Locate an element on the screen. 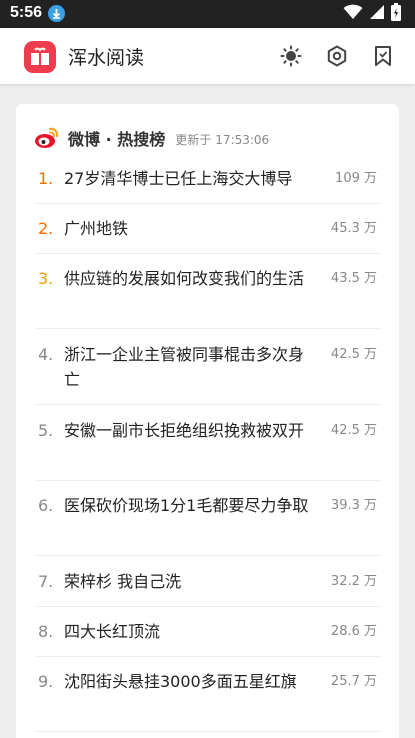 This screenshot has width=415, height=738. list-item: 7. 荣梓杉 我自己洗 32.2 万 is located at coordinates (208, 588).